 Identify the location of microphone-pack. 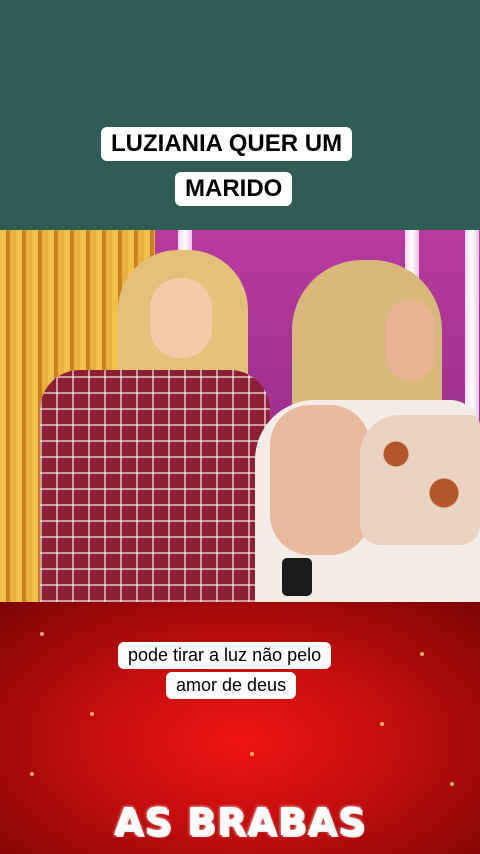
(297, 577).